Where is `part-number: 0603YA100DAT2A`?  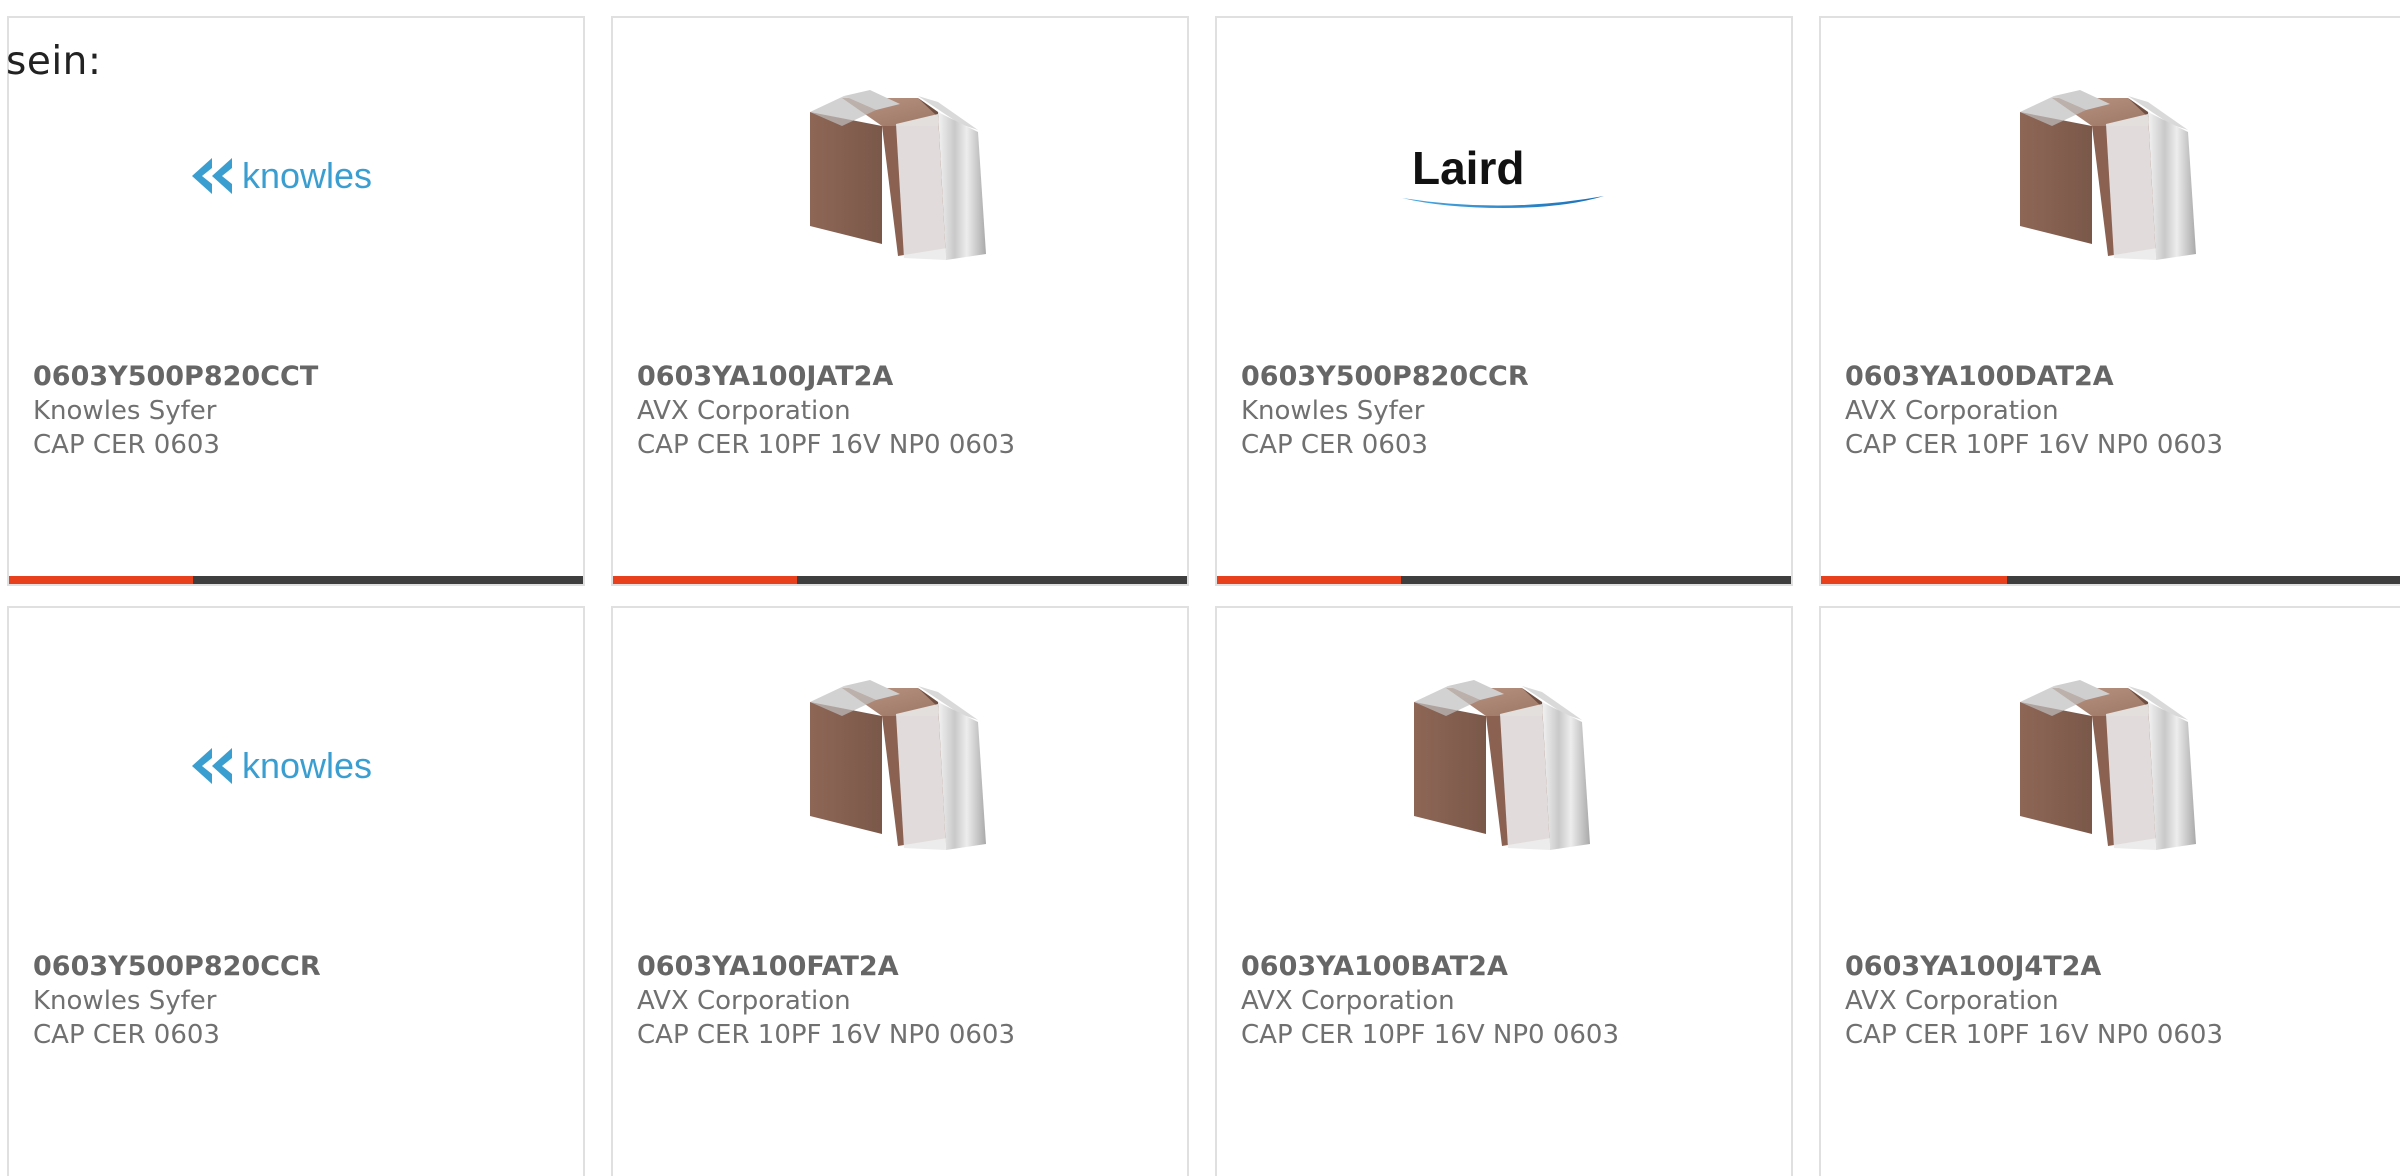 part-number: 0603YA100DAT2A is located at coordinates (2034, 377).